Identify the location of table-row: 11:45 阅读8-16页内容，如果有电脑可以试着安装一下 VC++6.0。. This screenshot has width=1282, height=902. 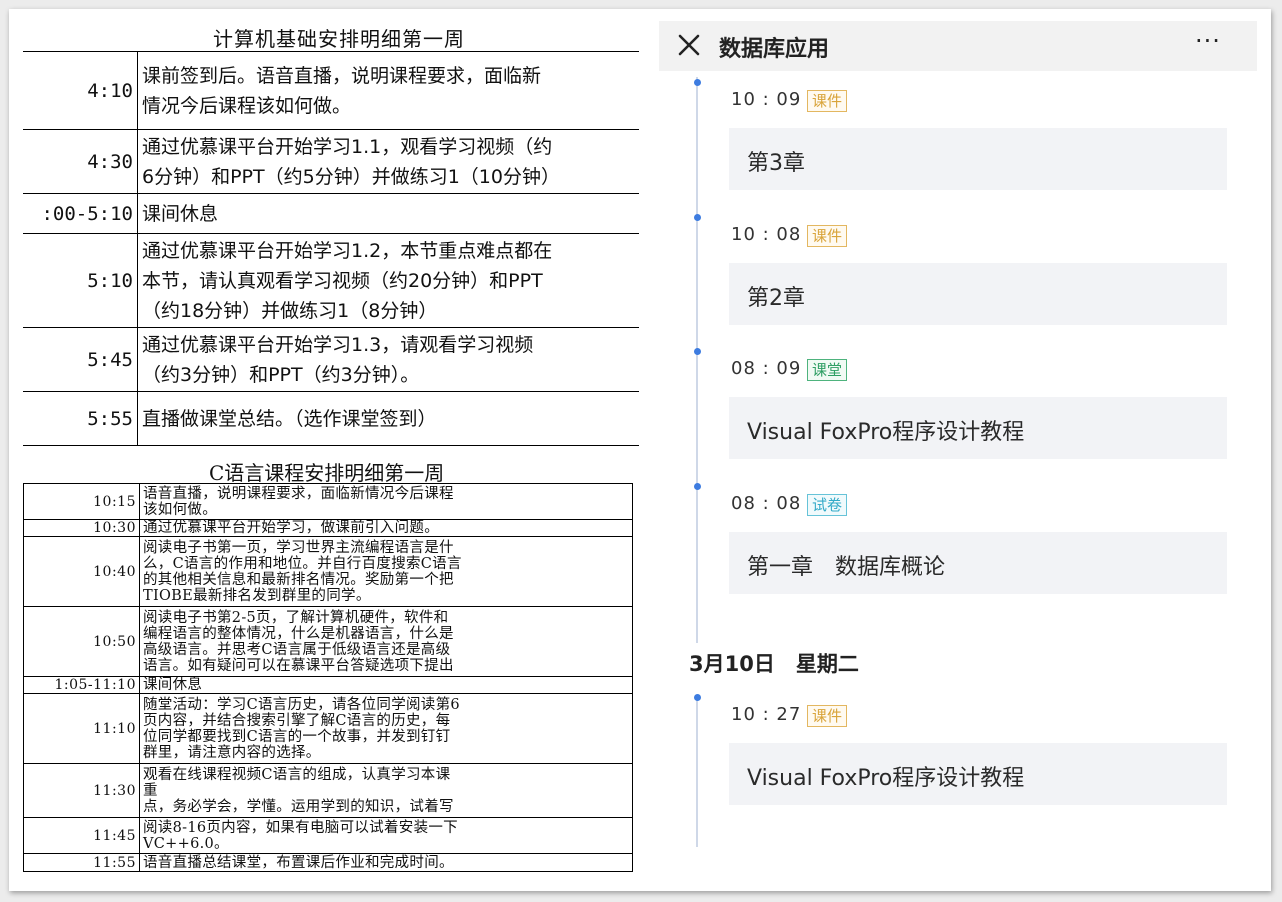
(328, 835).